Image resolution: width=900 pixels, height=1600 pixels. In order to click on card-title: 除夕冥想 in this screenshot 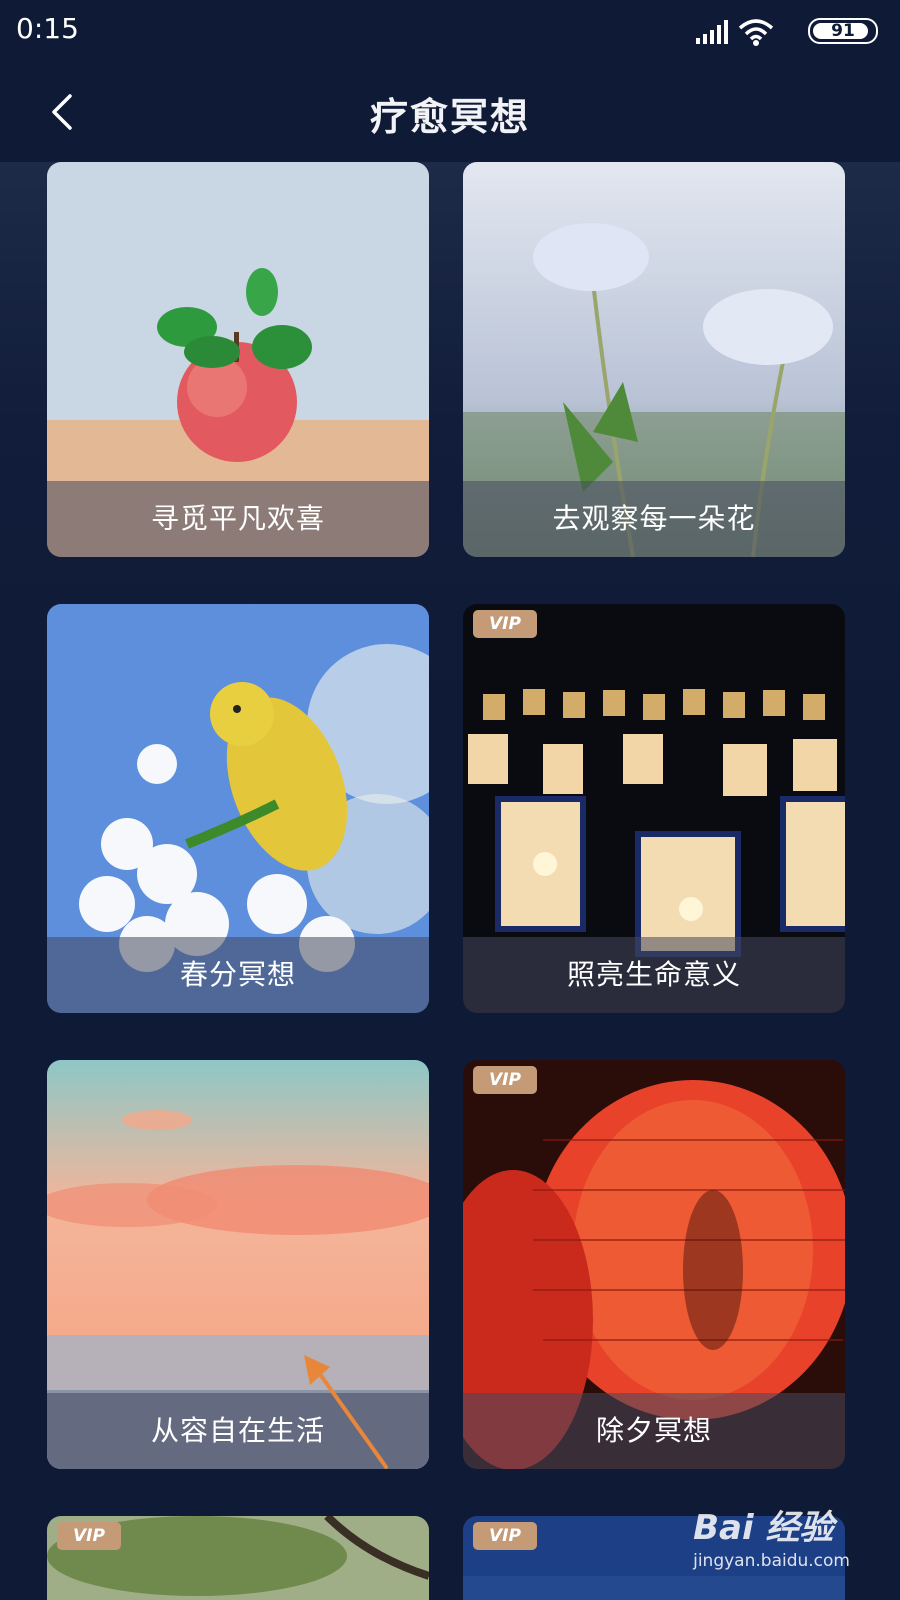, I will do `click(654, 1431)`.